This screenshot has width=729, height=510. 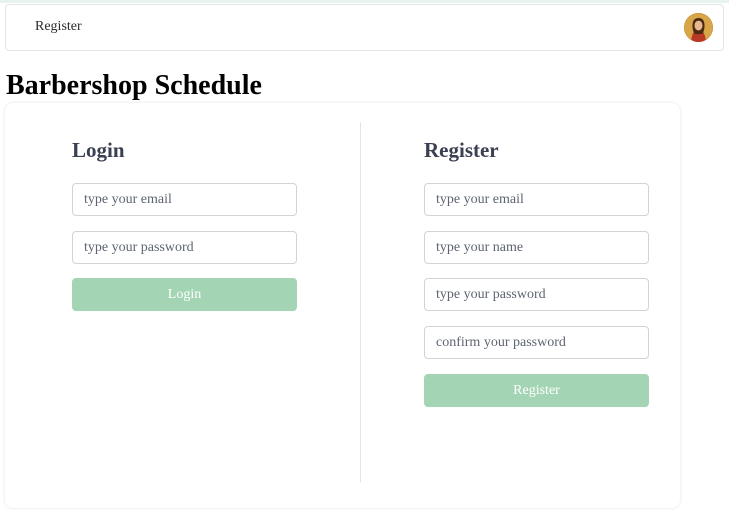 I want to click on login-button: Login, so click(x=184, y=294).